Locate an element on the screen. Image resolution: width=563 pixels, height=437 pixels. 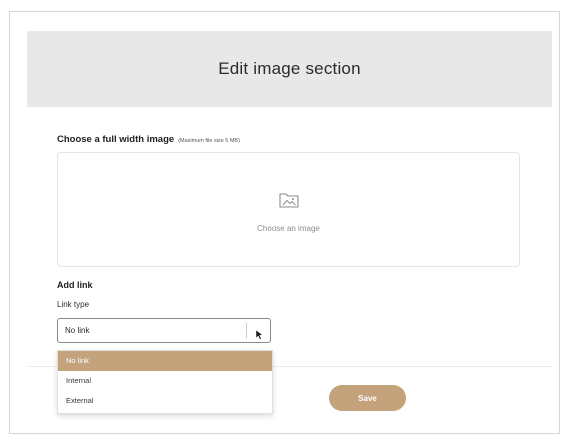
select-divider is located at coordinates (246, 330).